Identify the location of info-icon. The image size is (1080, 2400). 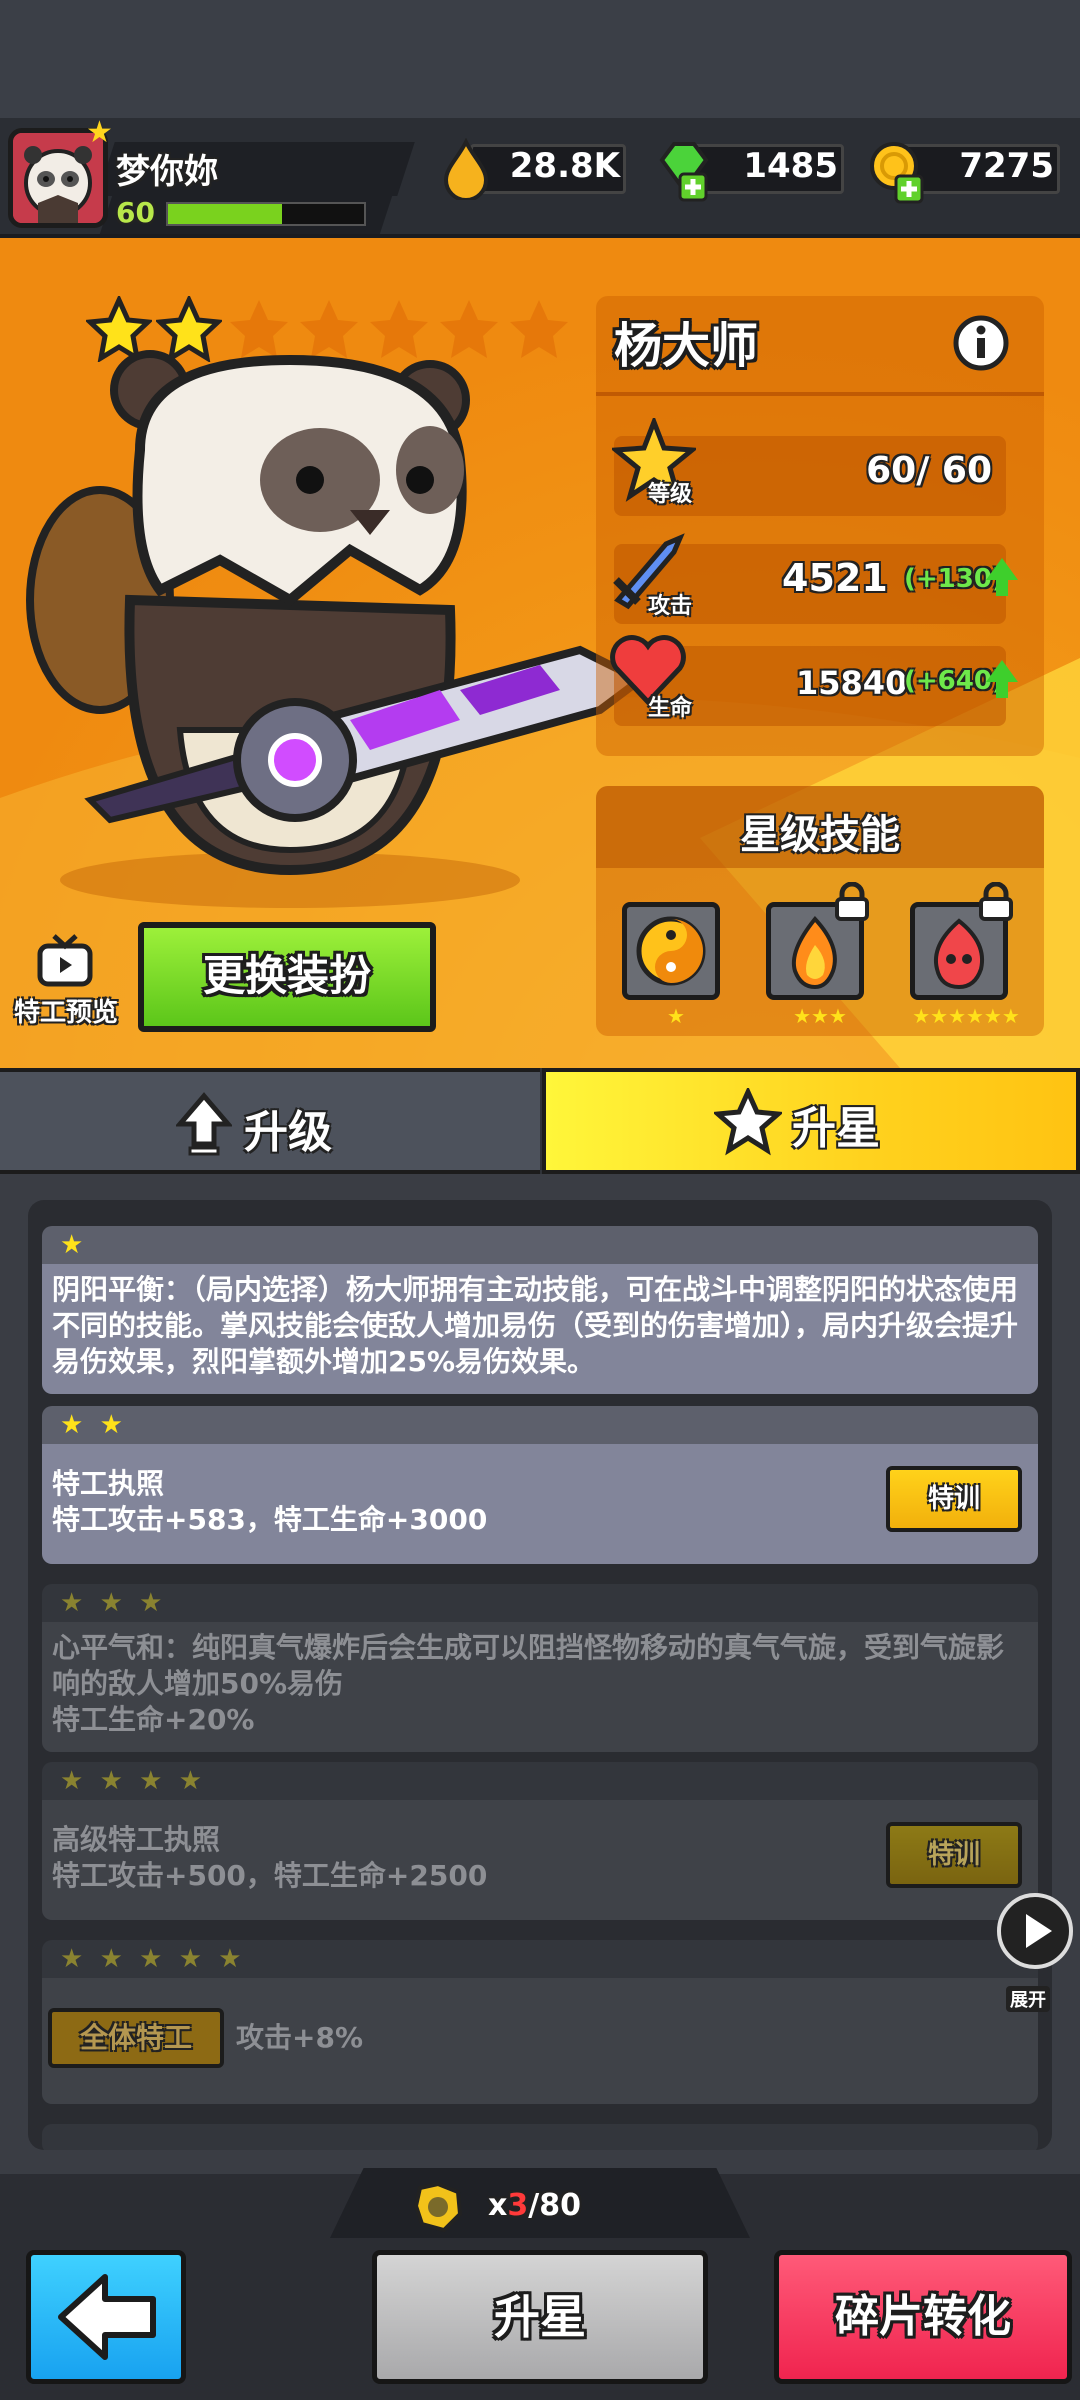
(981, 343).